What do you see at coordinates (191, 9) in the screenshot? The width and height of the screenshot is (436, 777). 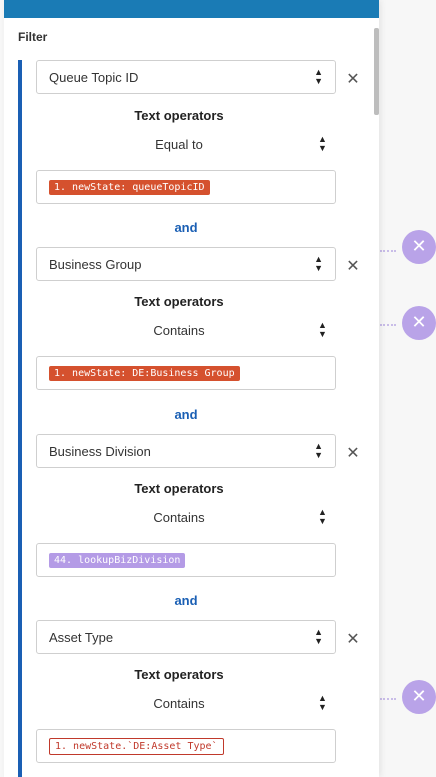 I see `panel-header` at bounding box center [191, 9].